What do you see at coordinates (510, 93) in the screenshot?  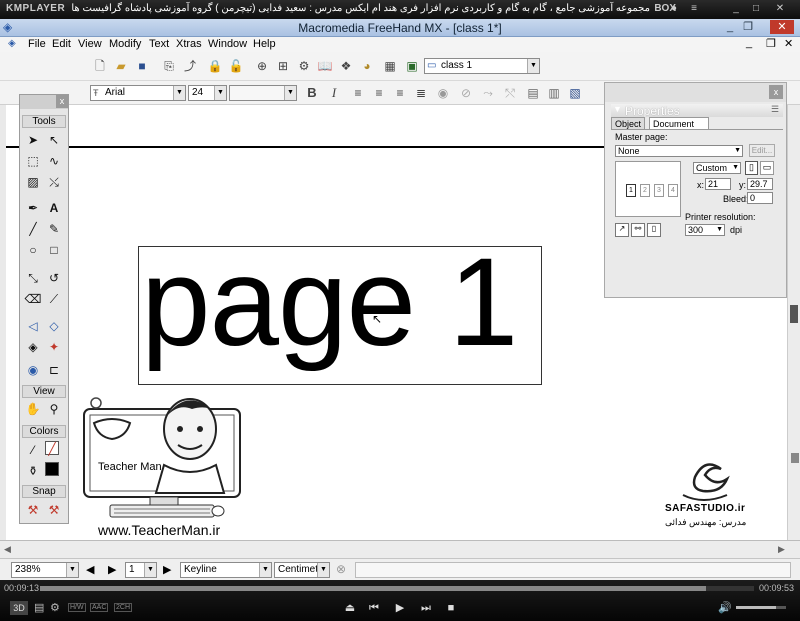 I see `detach-from-path-icon: ⤲` at bounding box center [510, 93].